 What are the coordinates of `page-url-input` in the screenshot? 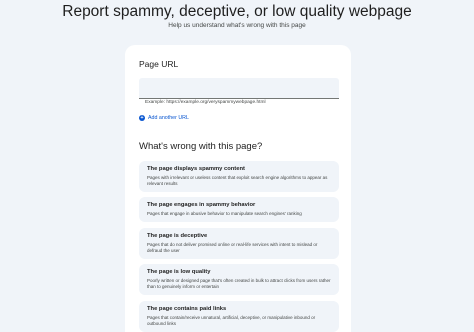 It's located at (239, 88).